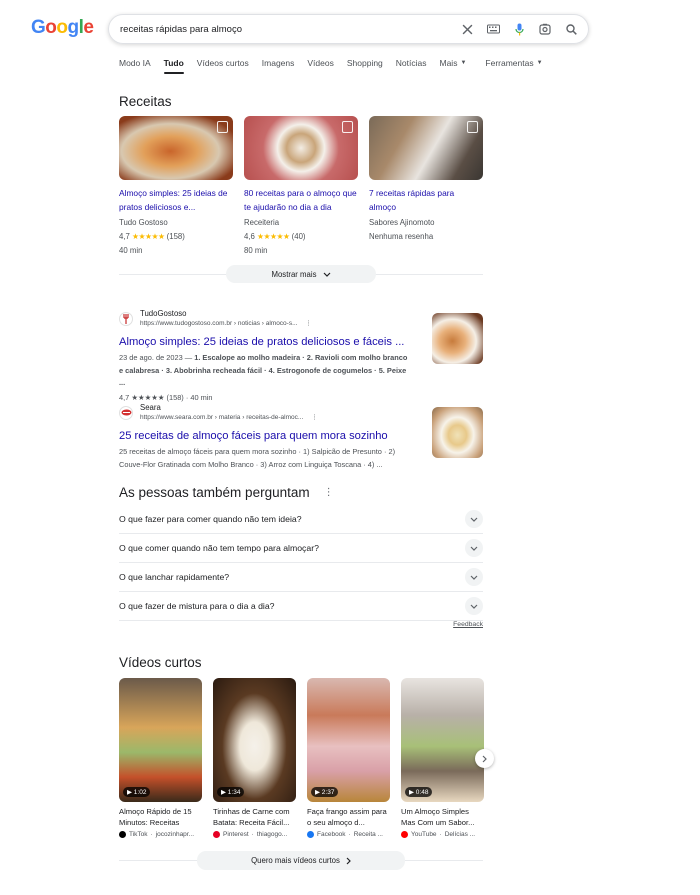 This screenshot has height=895, width=700. I want to click on tab-noticias: Notícias, so click(411, 66).